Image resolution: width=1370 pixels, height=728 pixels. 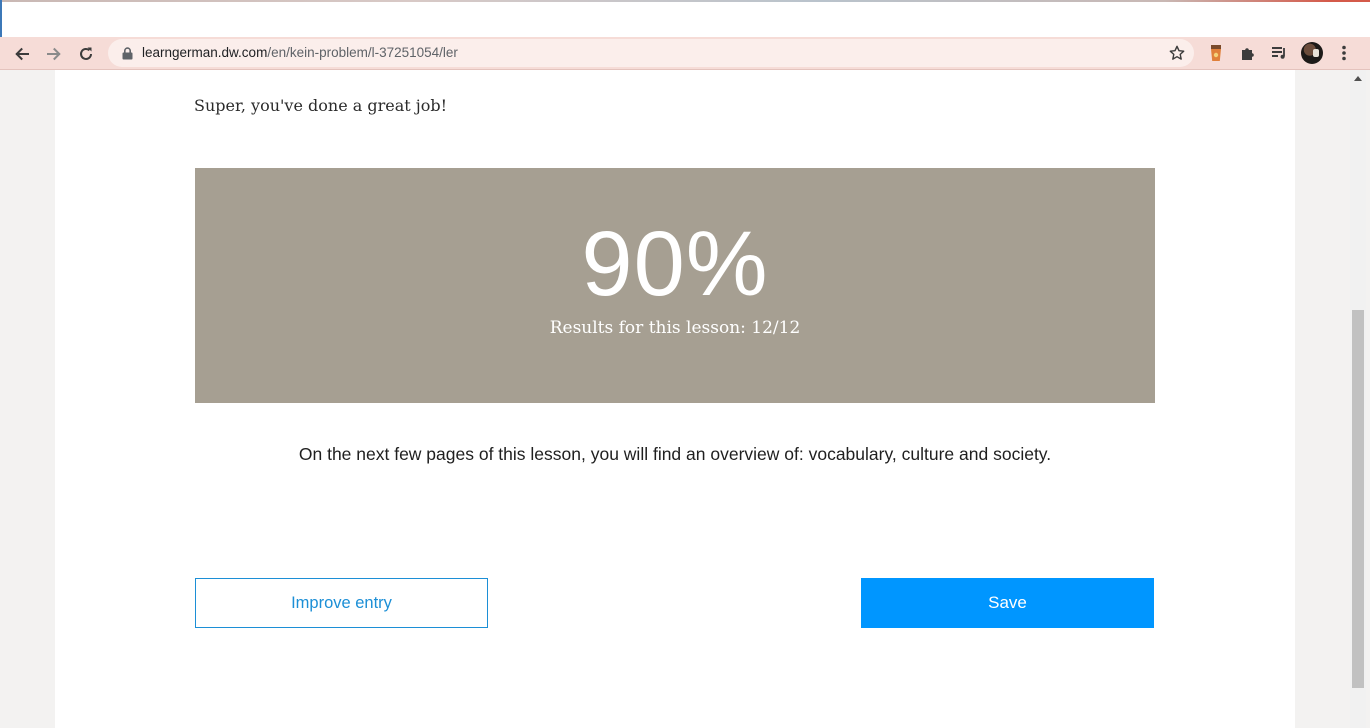 I want to click on scrollbar-thumb, so click(x=1358, y=499).